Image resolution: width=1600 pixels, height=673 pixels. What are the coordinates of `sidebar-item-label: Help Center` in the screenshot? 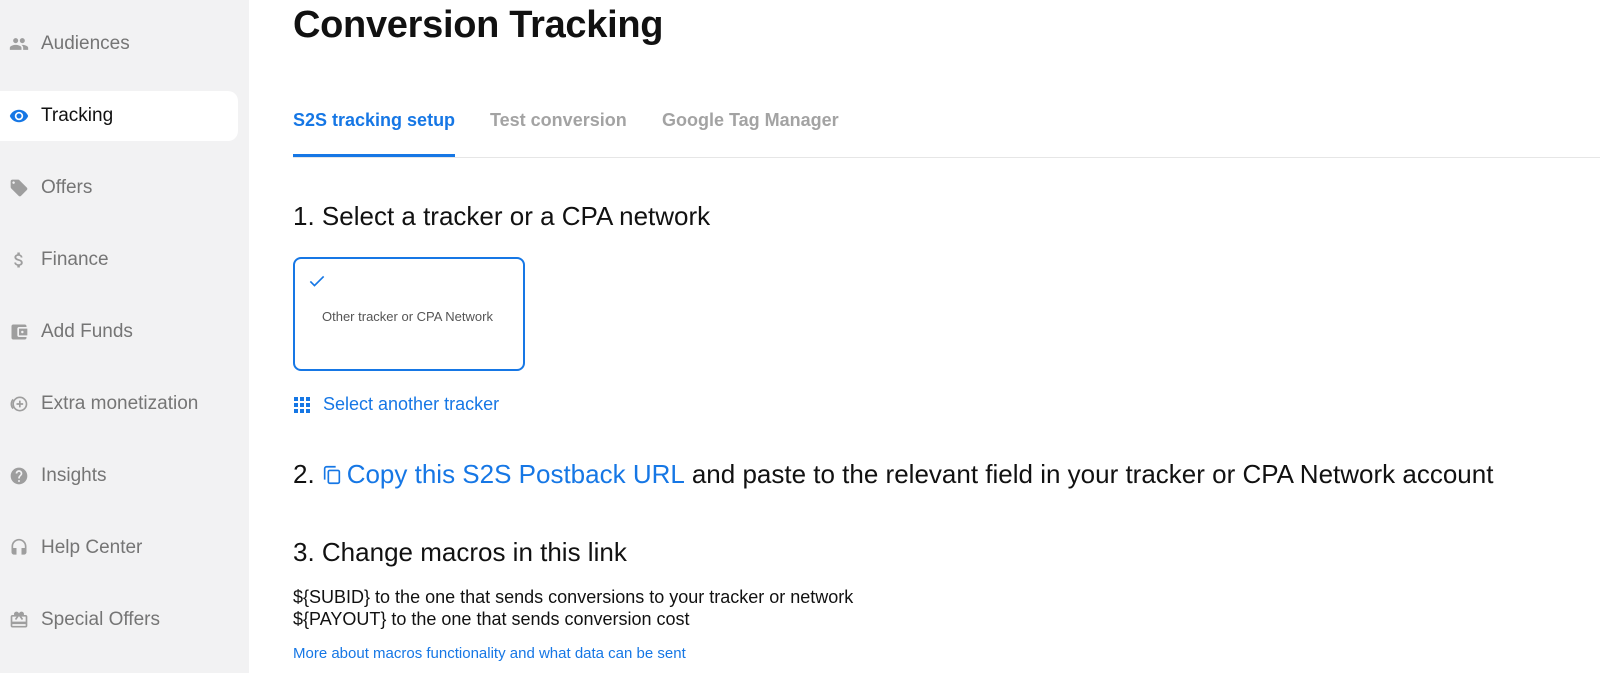 It's located at (92, 547).